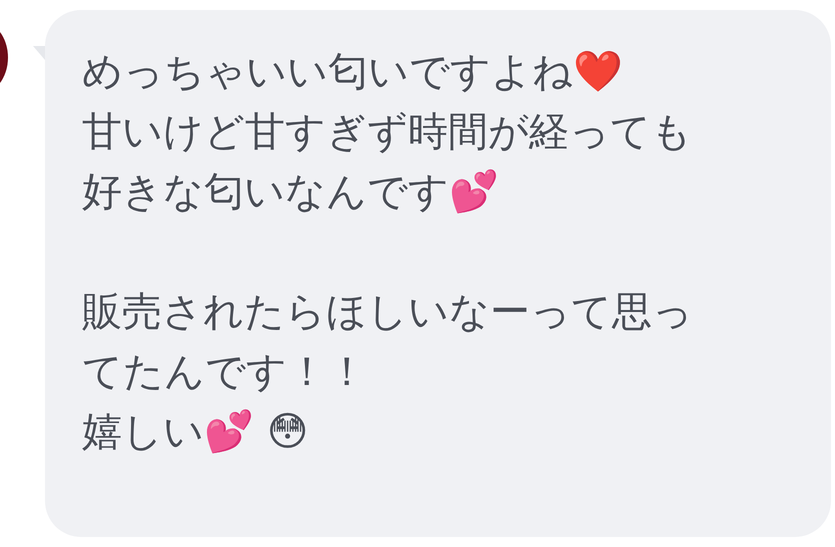 This screenshot has width=835, height=547. Describe the element at coordinates (387, 132) in the screenshot. I see `message-text: 甘いけど甘すぎず時間が経っても` at that location.